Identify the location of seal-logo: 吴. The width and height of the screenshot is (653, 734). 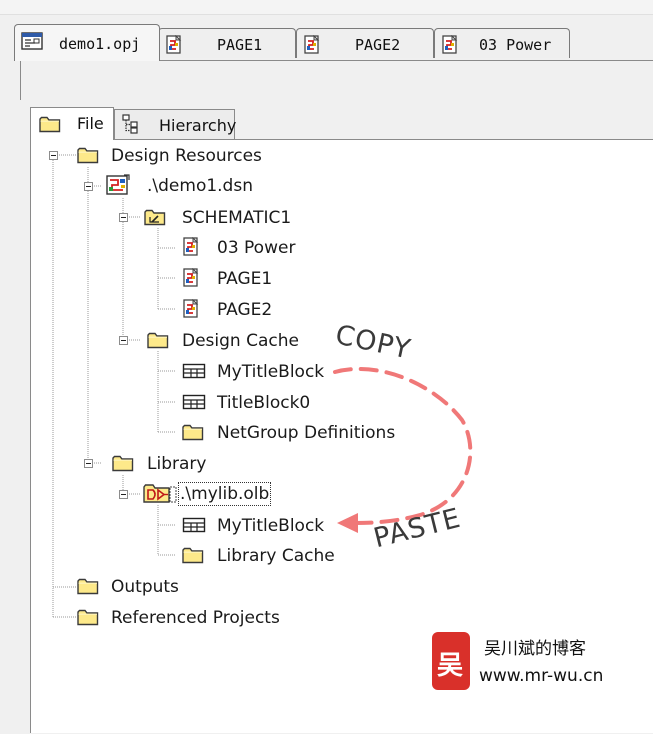
(451, 661).